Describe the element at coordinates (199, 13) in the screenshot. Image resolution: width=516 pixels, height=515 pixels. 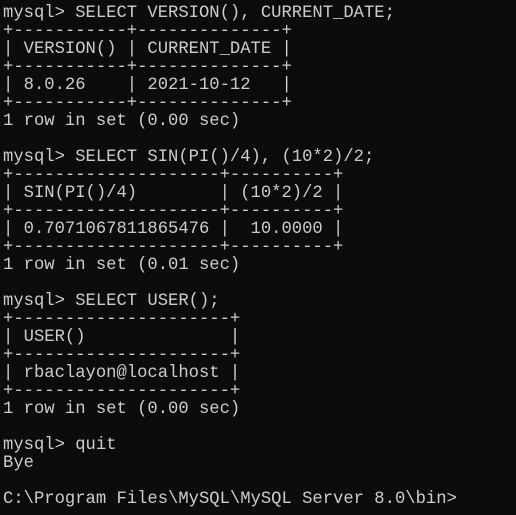
I see `prompt-line: mysql> SELECT VERSION(), CURRENT_DATE;` at that location.